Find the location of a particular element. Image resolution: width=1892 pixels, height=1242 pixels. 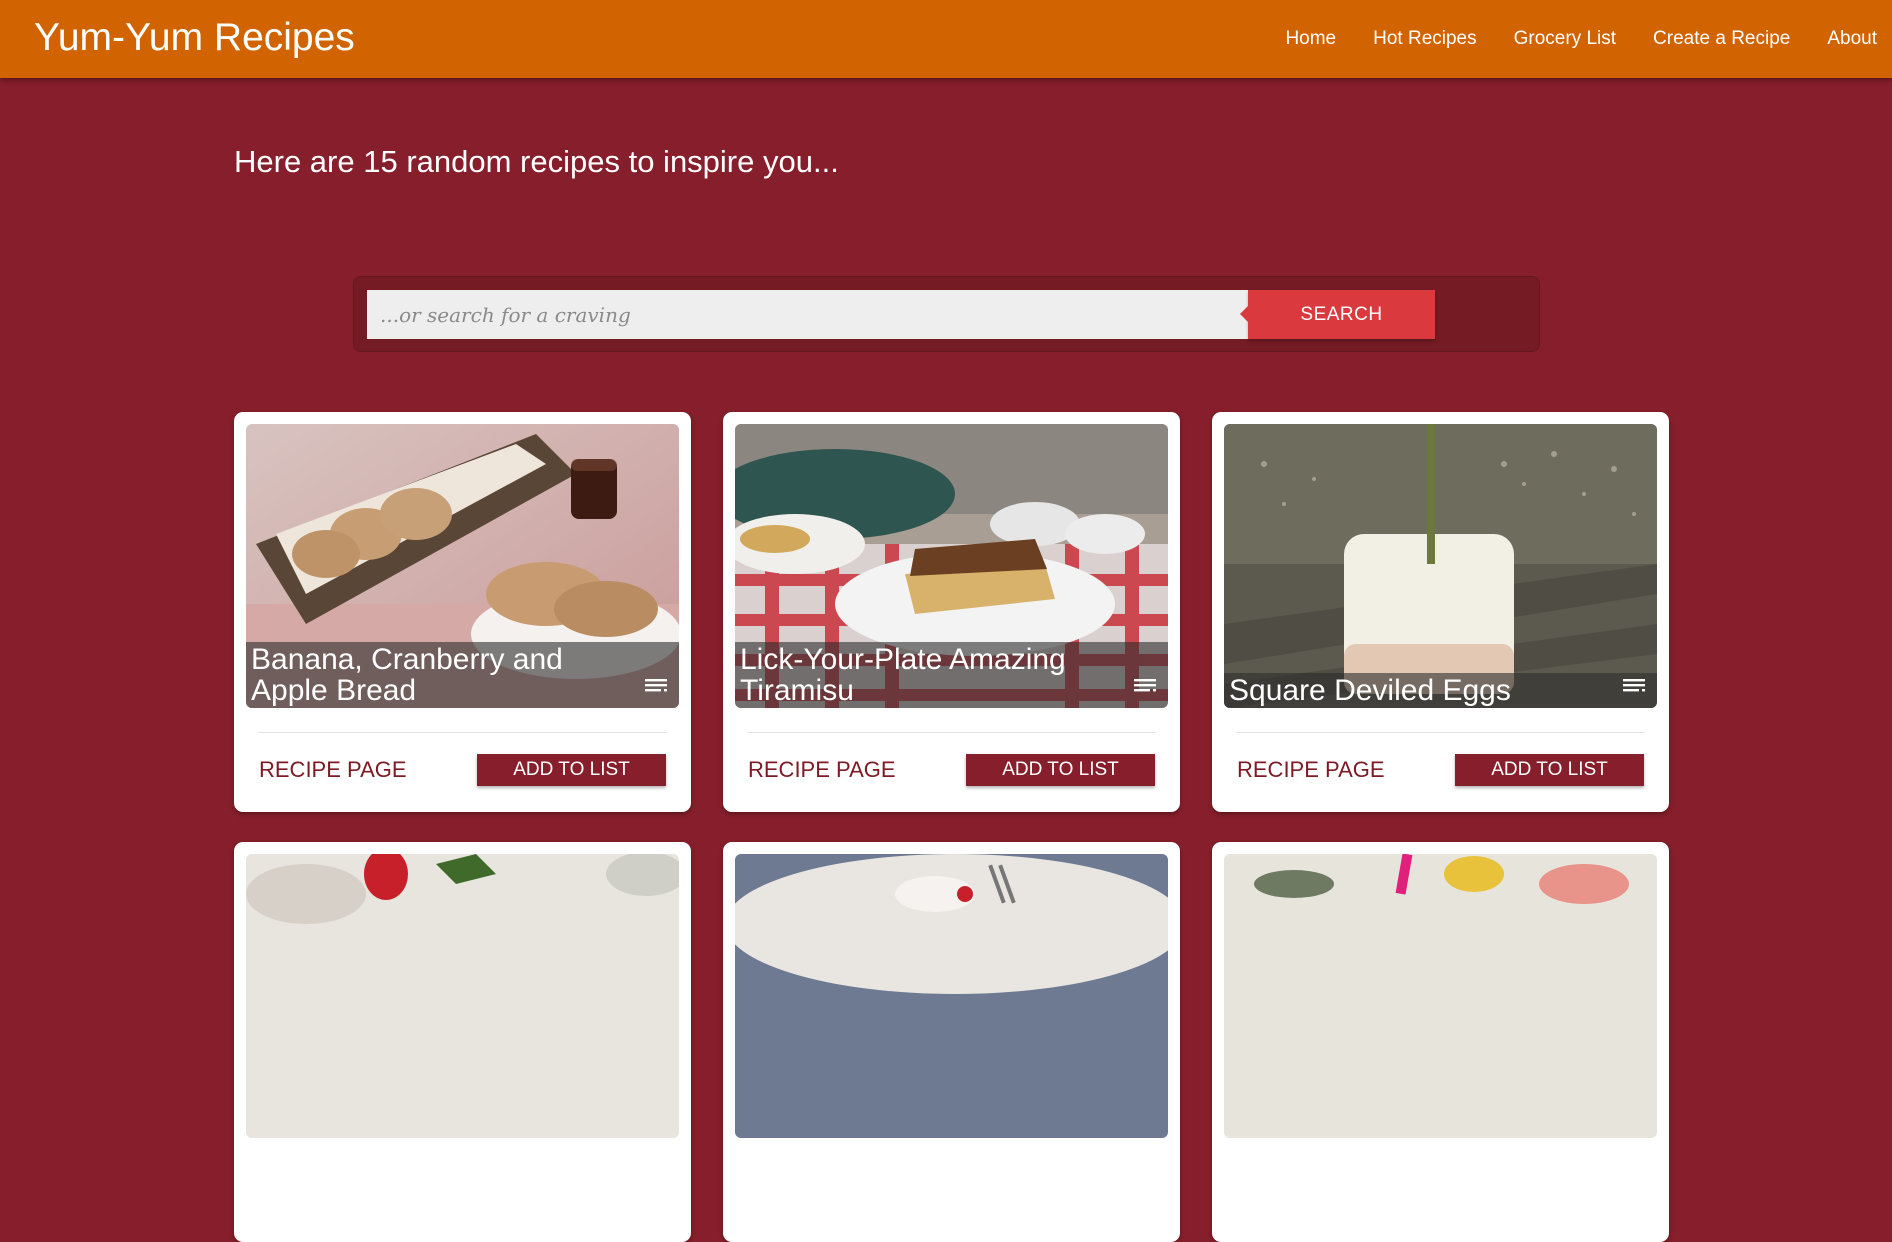

nav-item-grocery-list: Grocery List is located at coordinates (1565, 39).